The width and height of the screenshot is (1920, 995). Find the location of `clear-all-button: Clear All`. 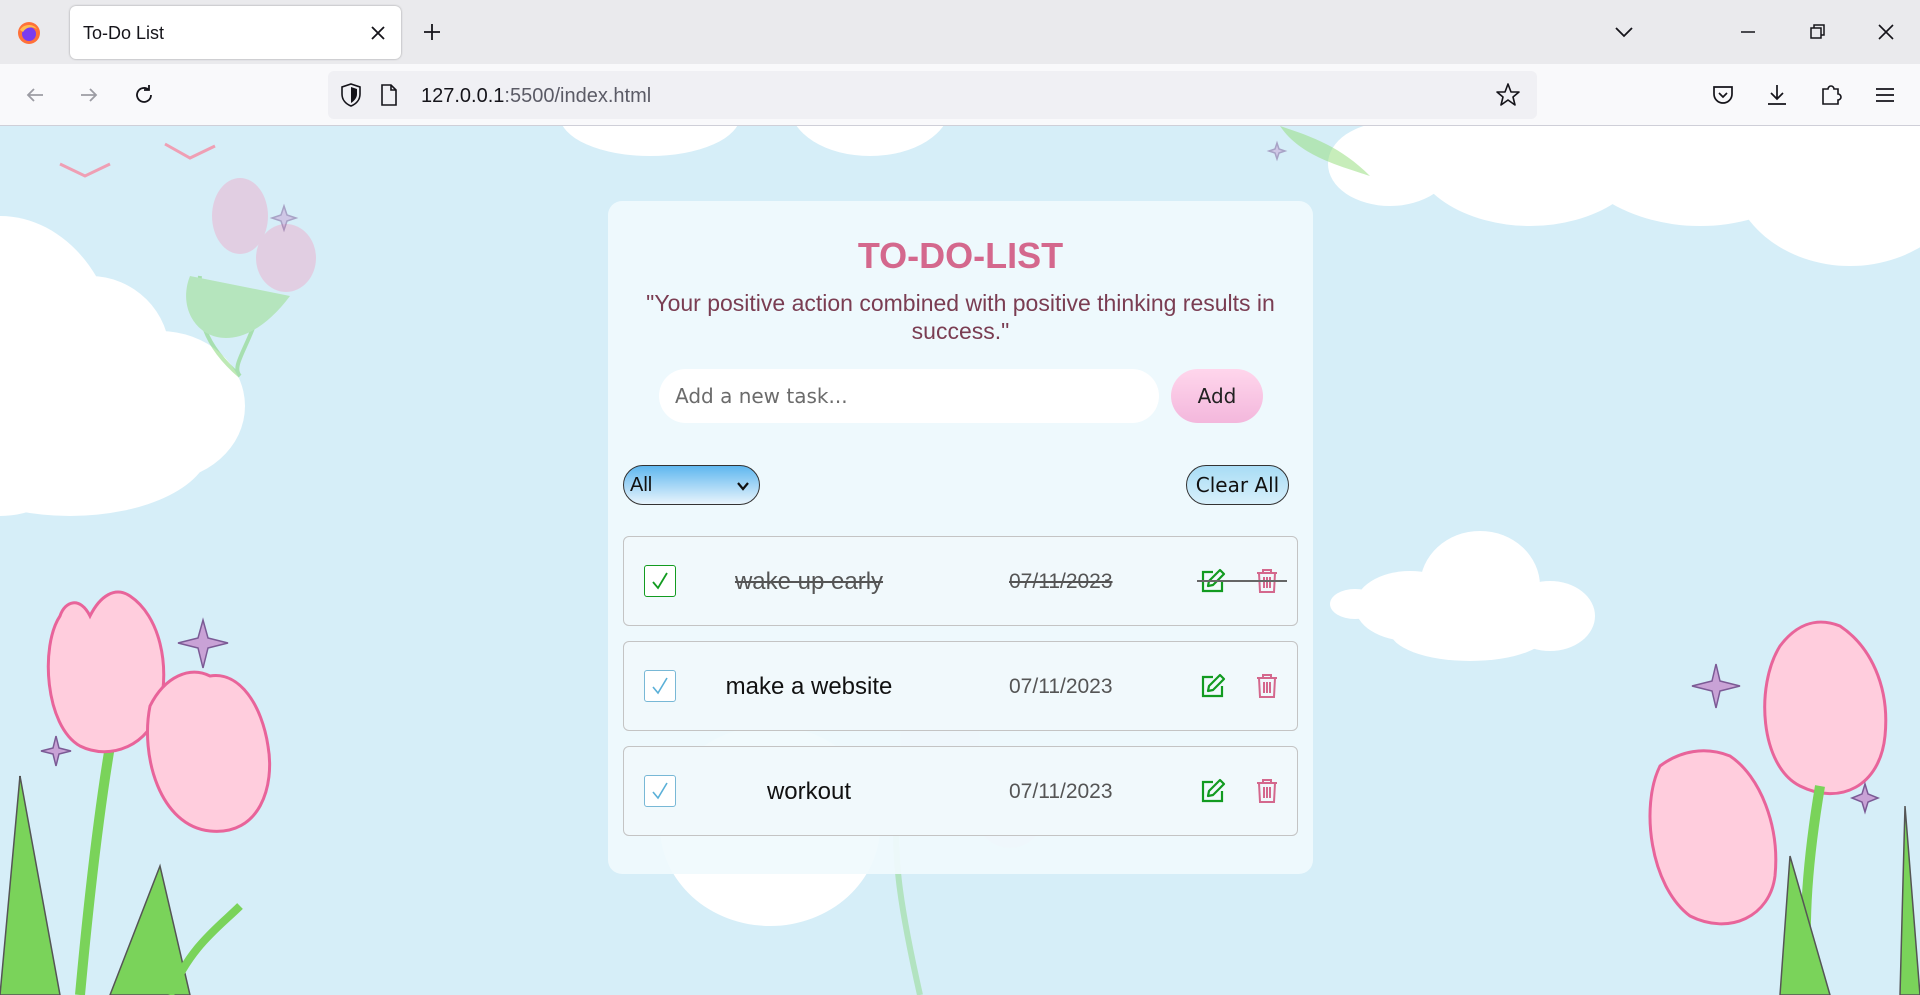

clear-all-button: Clear All is located at coordinates (1237, 485).